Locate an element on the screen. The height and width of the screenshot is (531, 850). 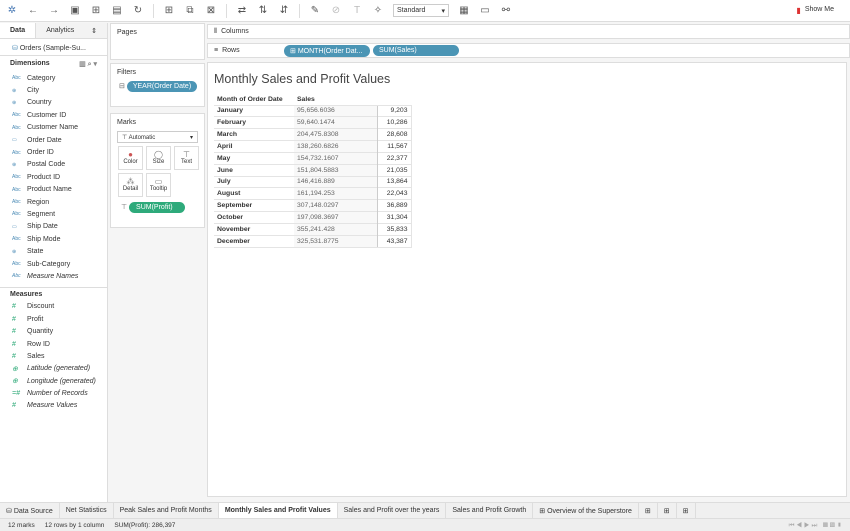
sheet-tab: Sales and Profit over the years is located at coordinates (392, 510).